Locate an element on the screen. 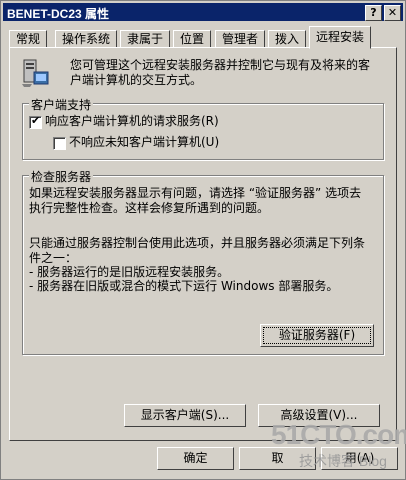 This screenshot has width=406, height=480. watermark-logo-text: 51CTO.com is located at coordinates (338, 434).